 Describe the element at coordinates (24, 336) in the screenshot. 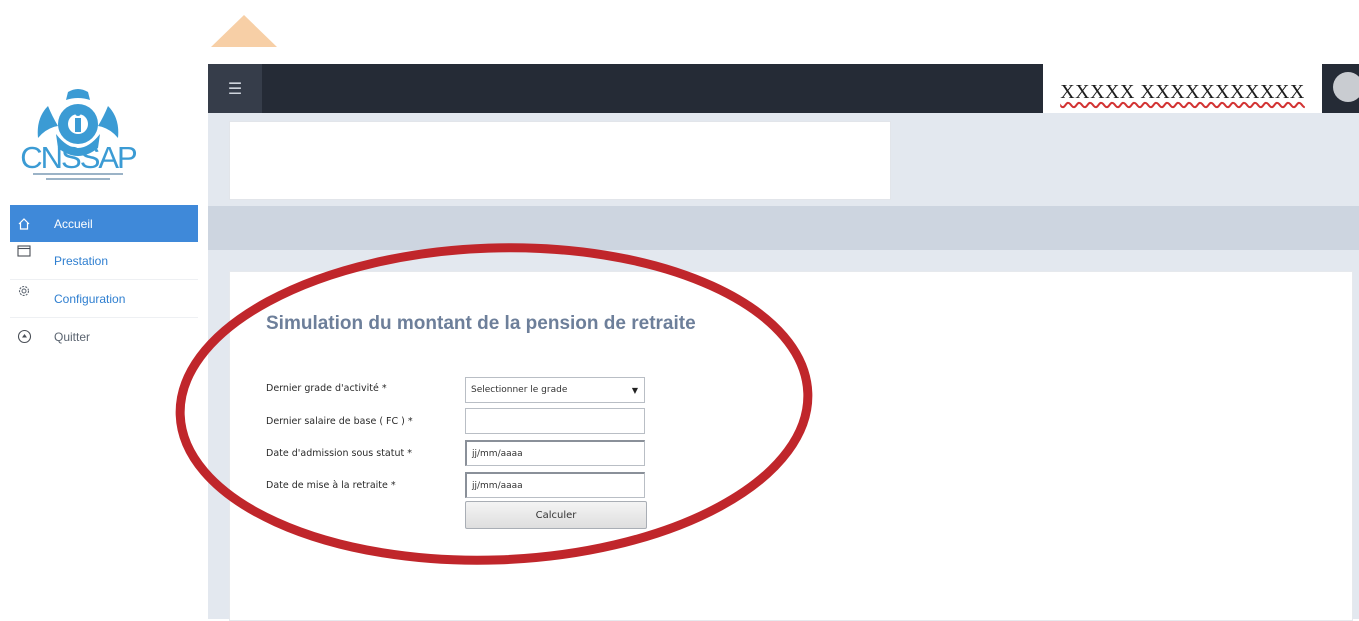

I see `exit-icon` at that location.